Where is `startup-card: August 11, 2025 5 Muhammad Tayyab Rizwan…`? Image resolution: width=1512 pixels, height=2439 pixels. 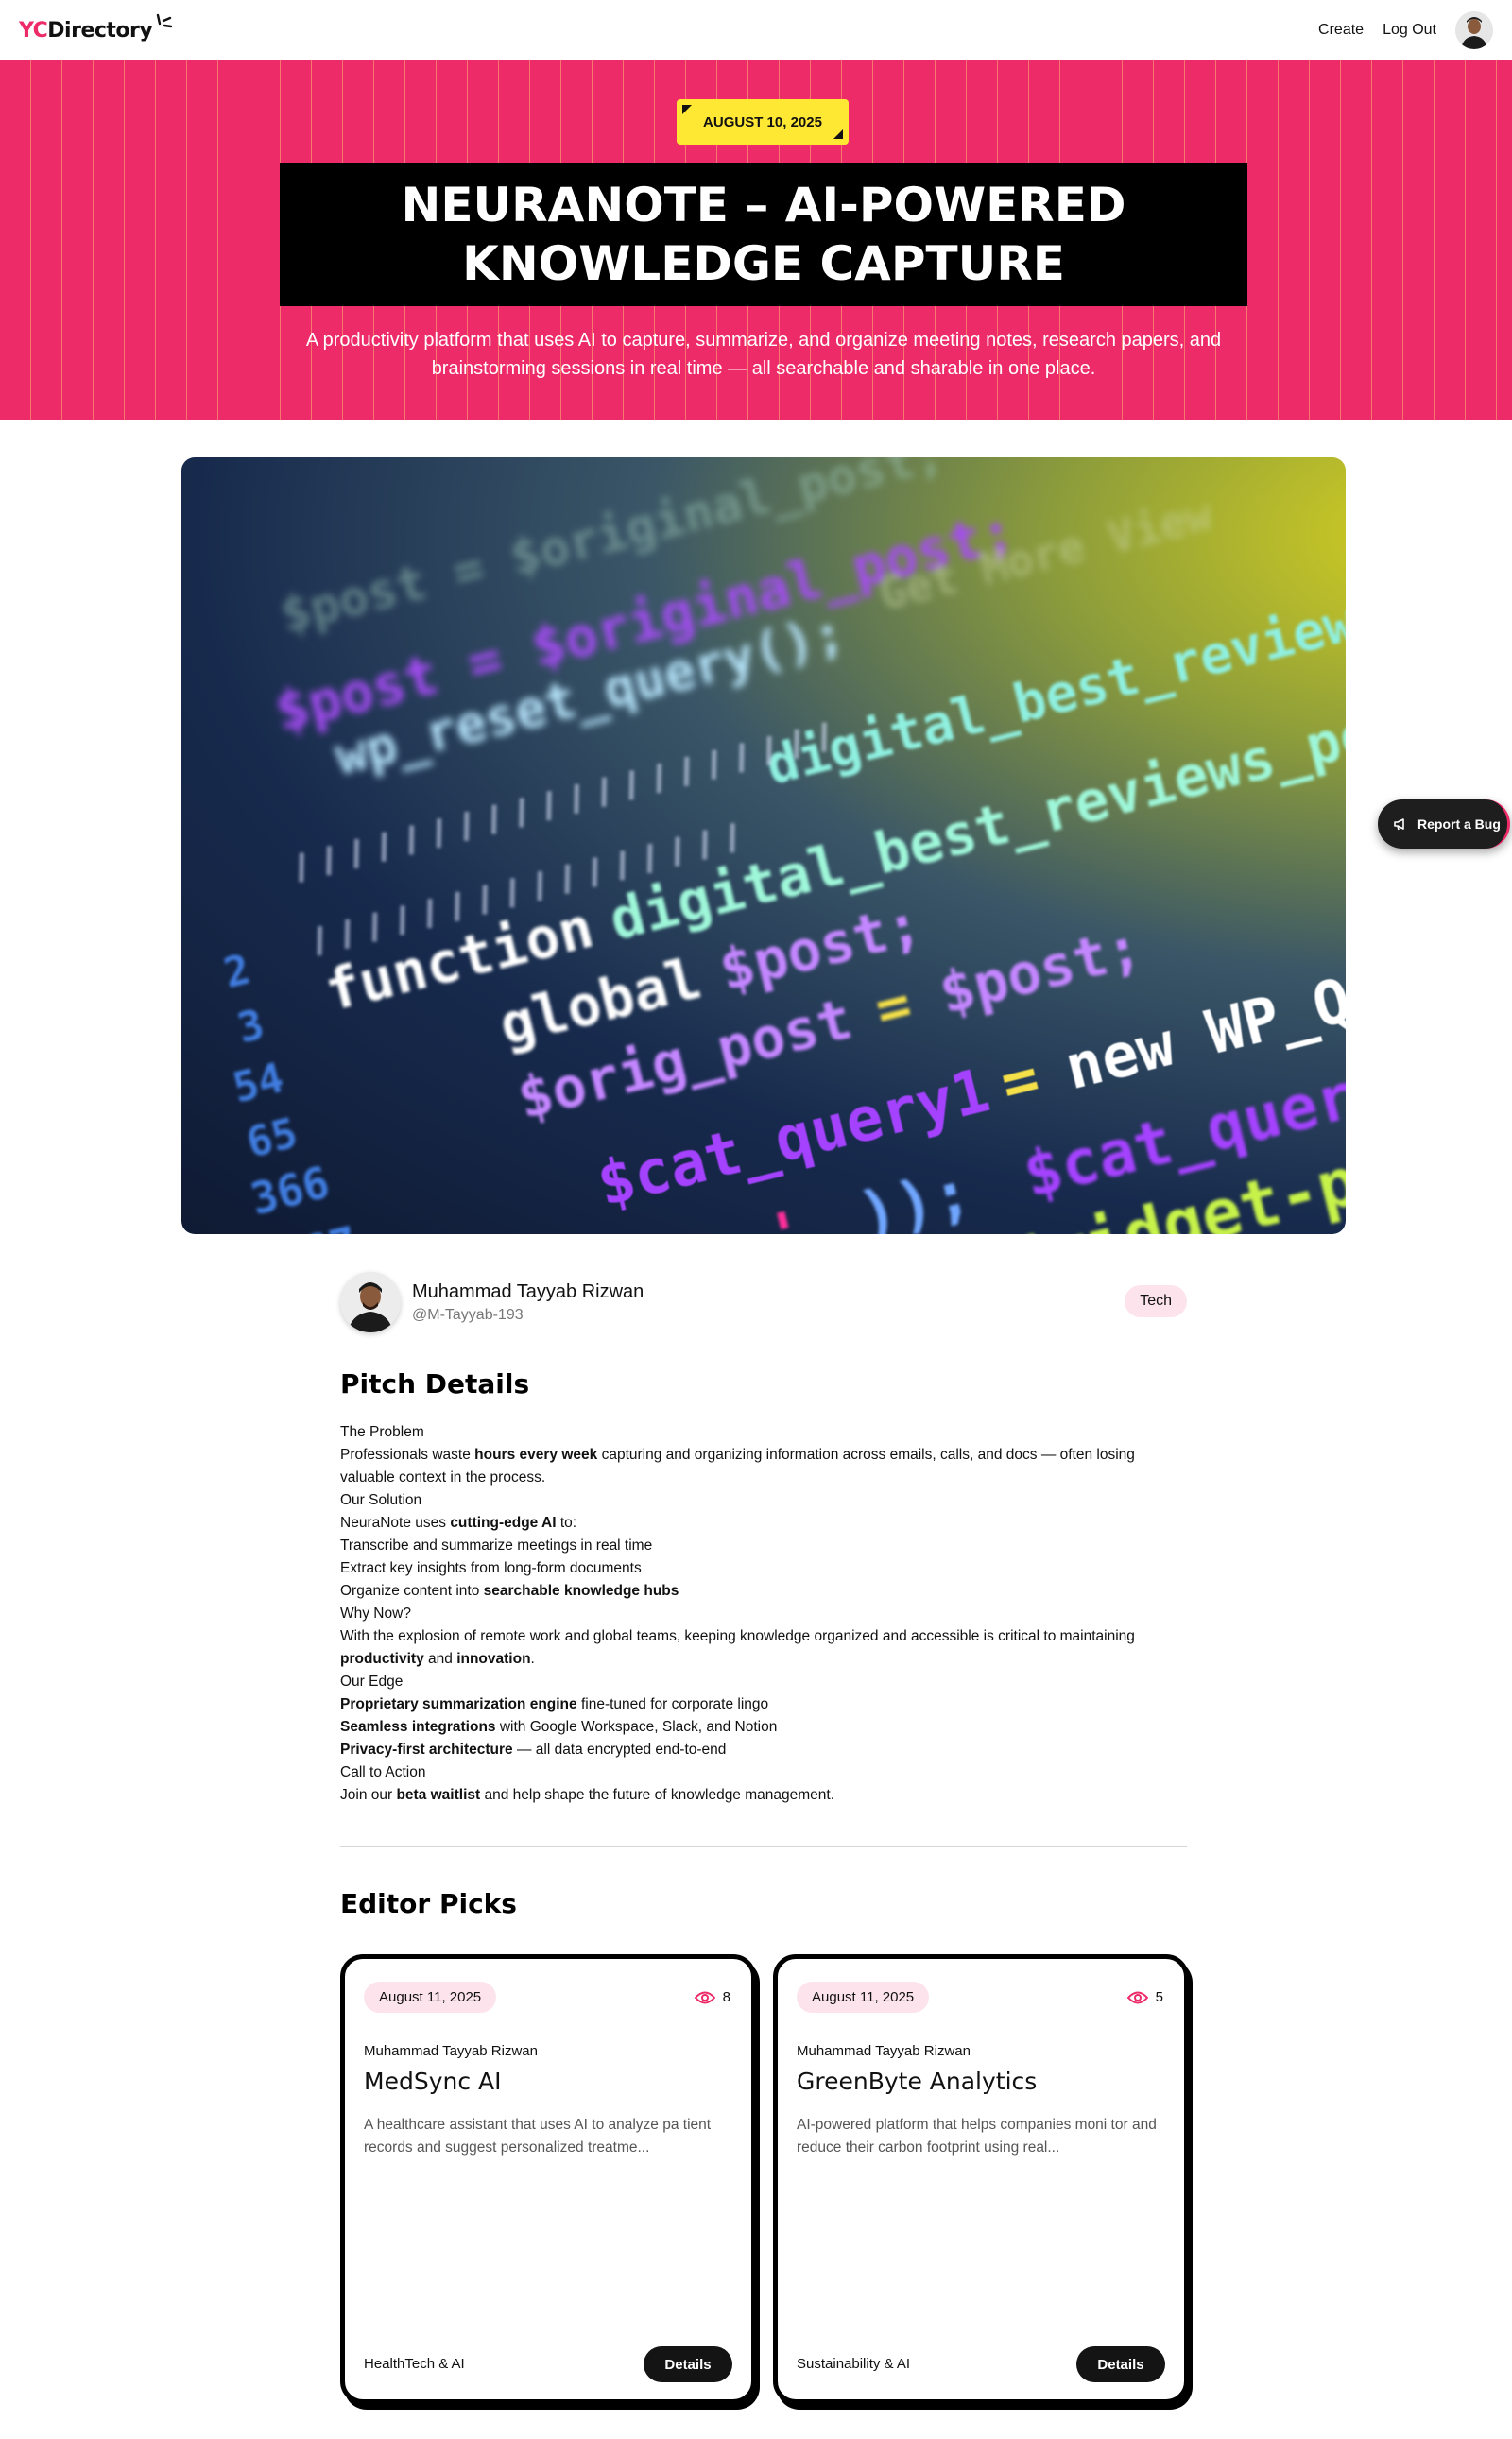 startup-card: August 11, 2025 5 Muhammad Tayyab Rizwan… is located at coordinates (981, 2179).